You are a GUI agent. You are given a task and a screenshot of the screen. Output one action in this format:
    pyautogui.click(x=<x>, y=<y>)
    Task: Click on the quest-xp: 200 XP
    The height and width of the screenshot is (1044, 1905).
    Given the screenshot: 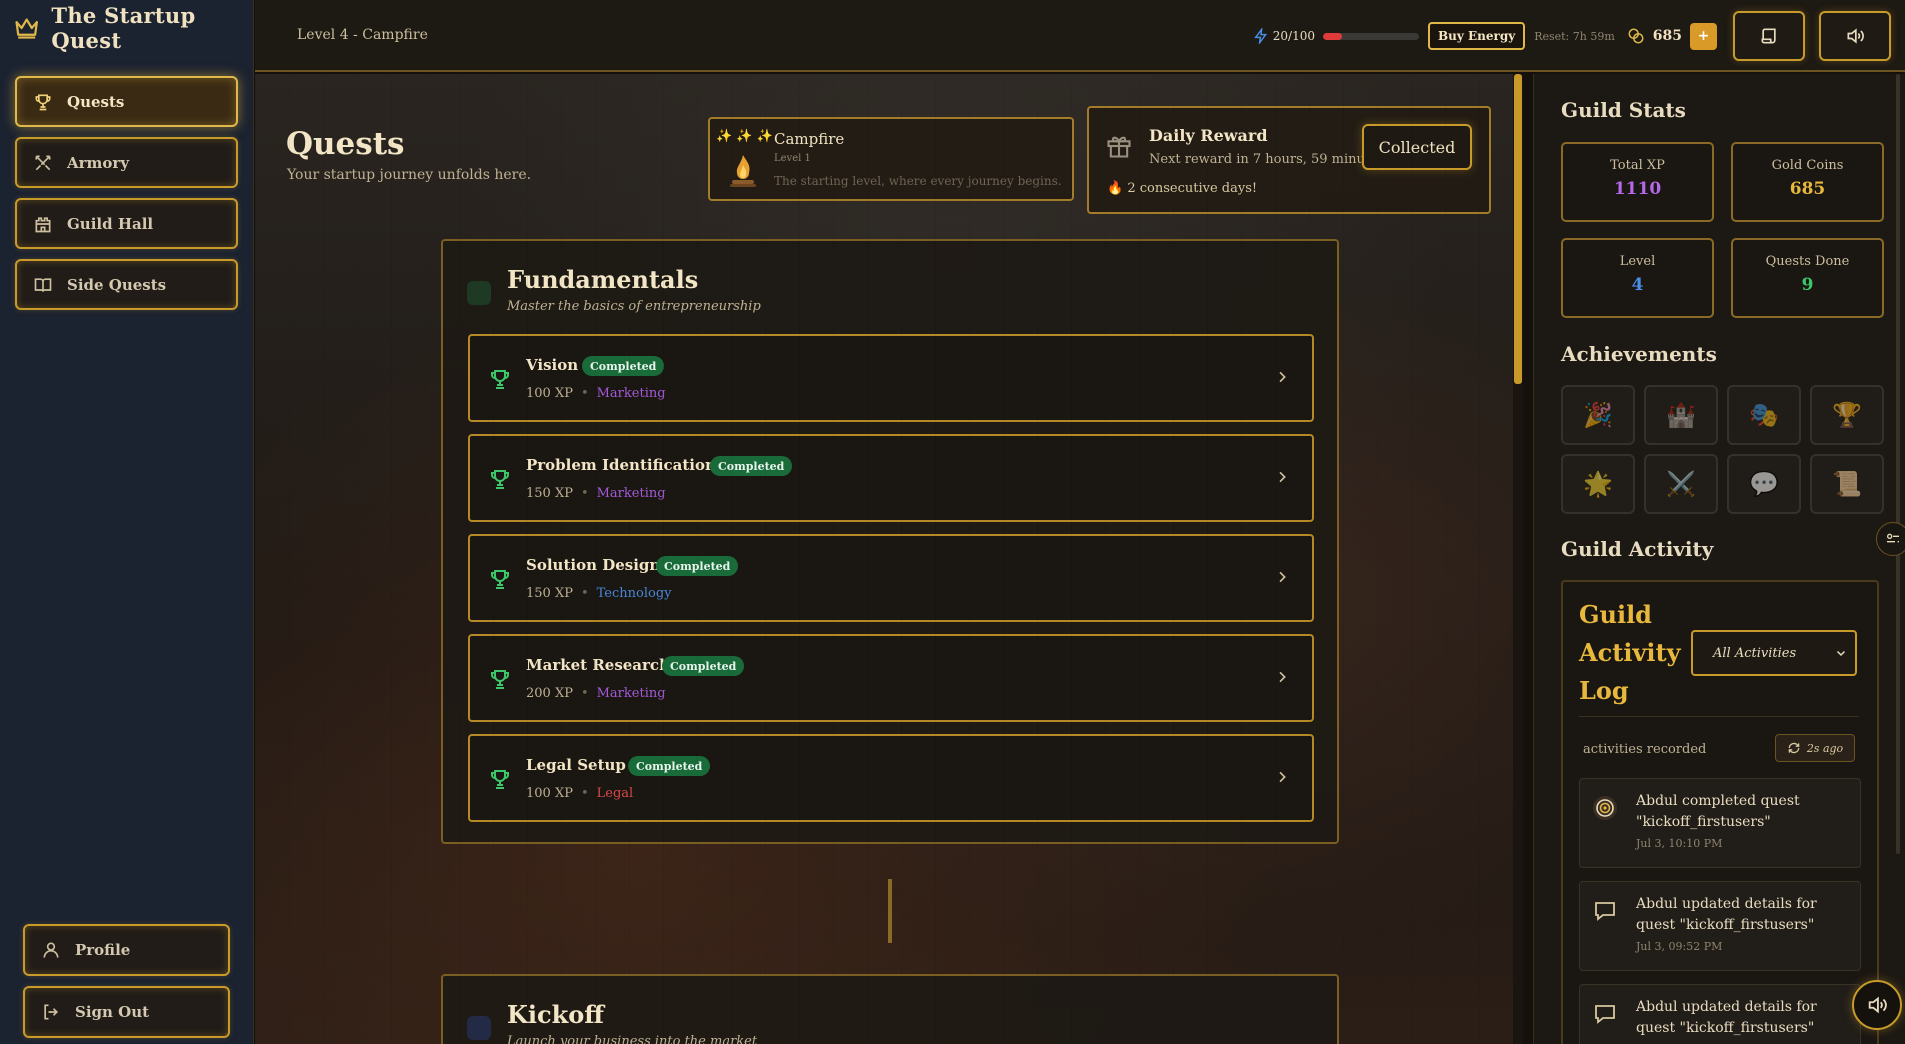 What is the action you would take?
    pyautogui.click(x=549, y=693)
    